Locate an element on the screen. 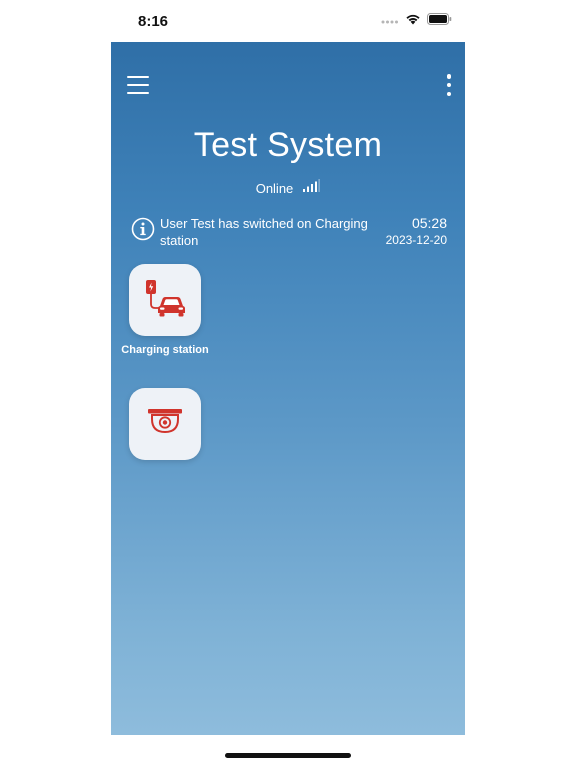 The image size is (576, 768). home-indicator is located at coordinates (288, 755).